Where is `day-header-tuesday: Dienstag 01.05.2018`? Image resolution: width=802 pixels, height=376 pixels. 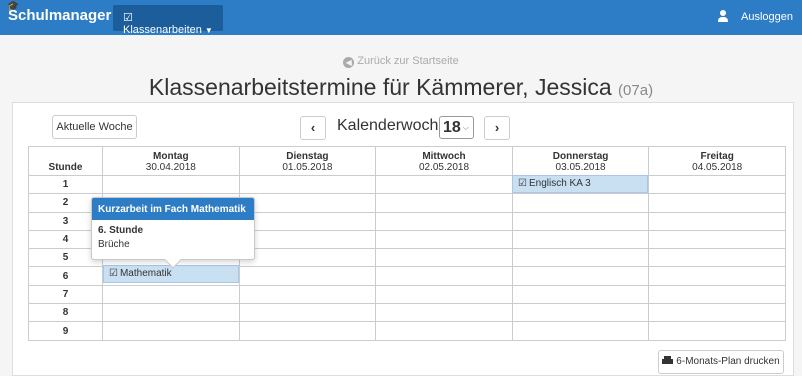
day-header-tuesday: Dienstag 01.05.2018 is located at coordinates (307, 161).